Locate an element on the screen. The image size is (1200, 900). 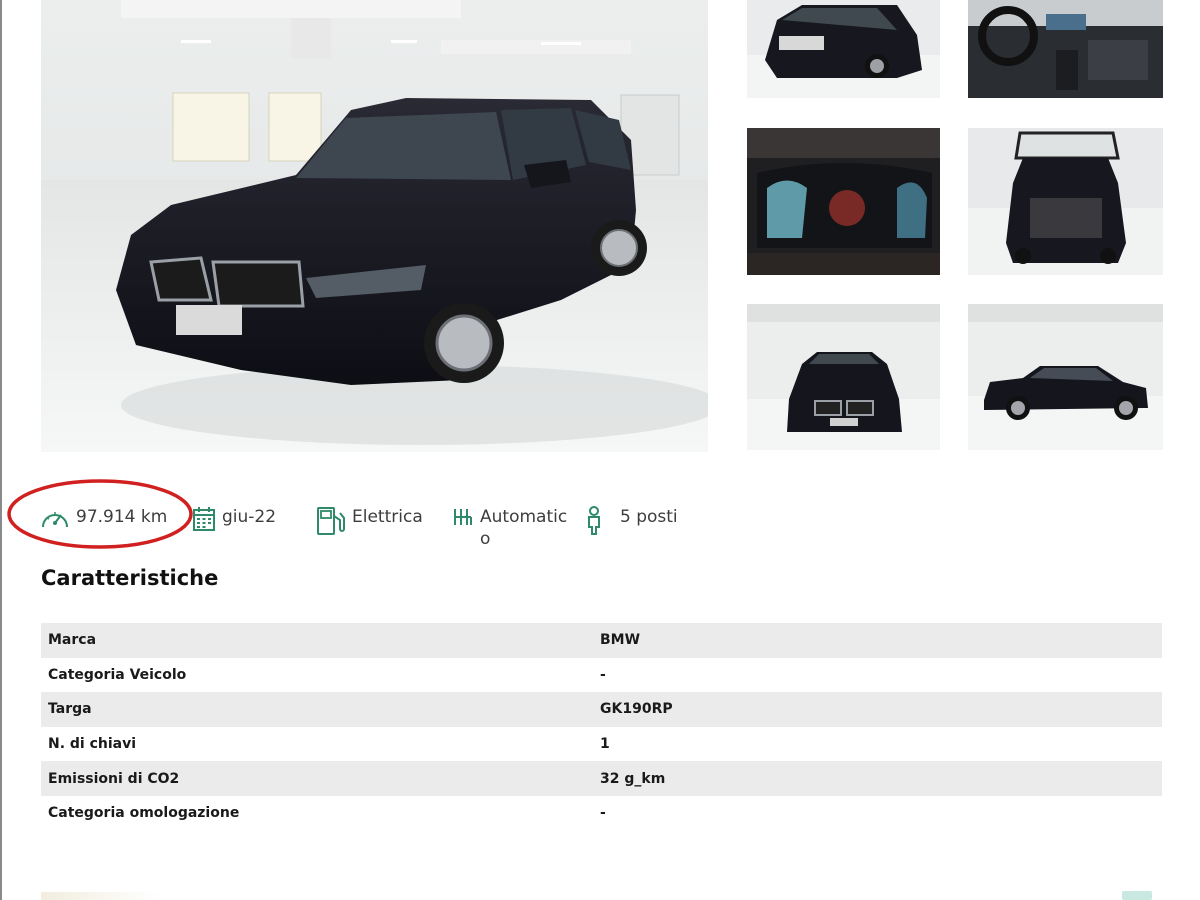
table-row: Targa GK190RP is located at coordinates (601, 709).